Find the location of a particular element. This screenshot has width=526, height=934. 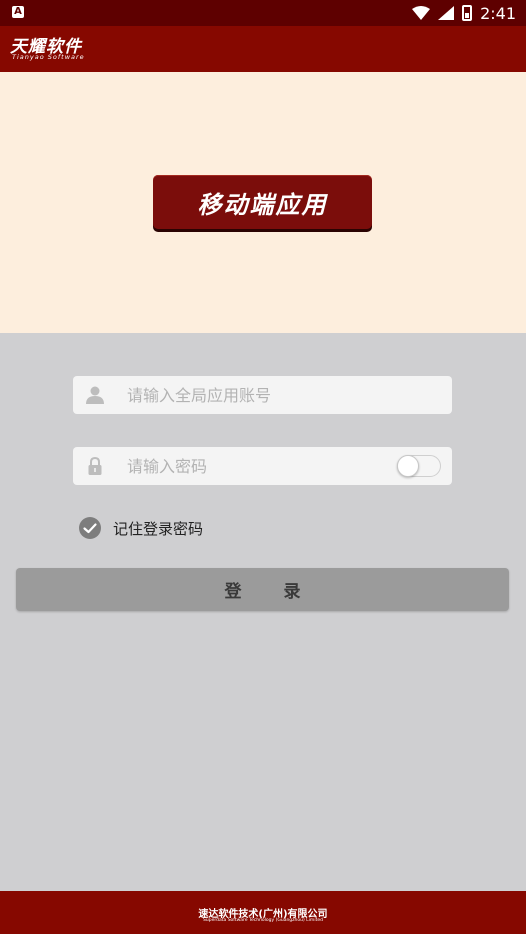

remember-label: 记住登录密码 is located at coordinates (158, 528).